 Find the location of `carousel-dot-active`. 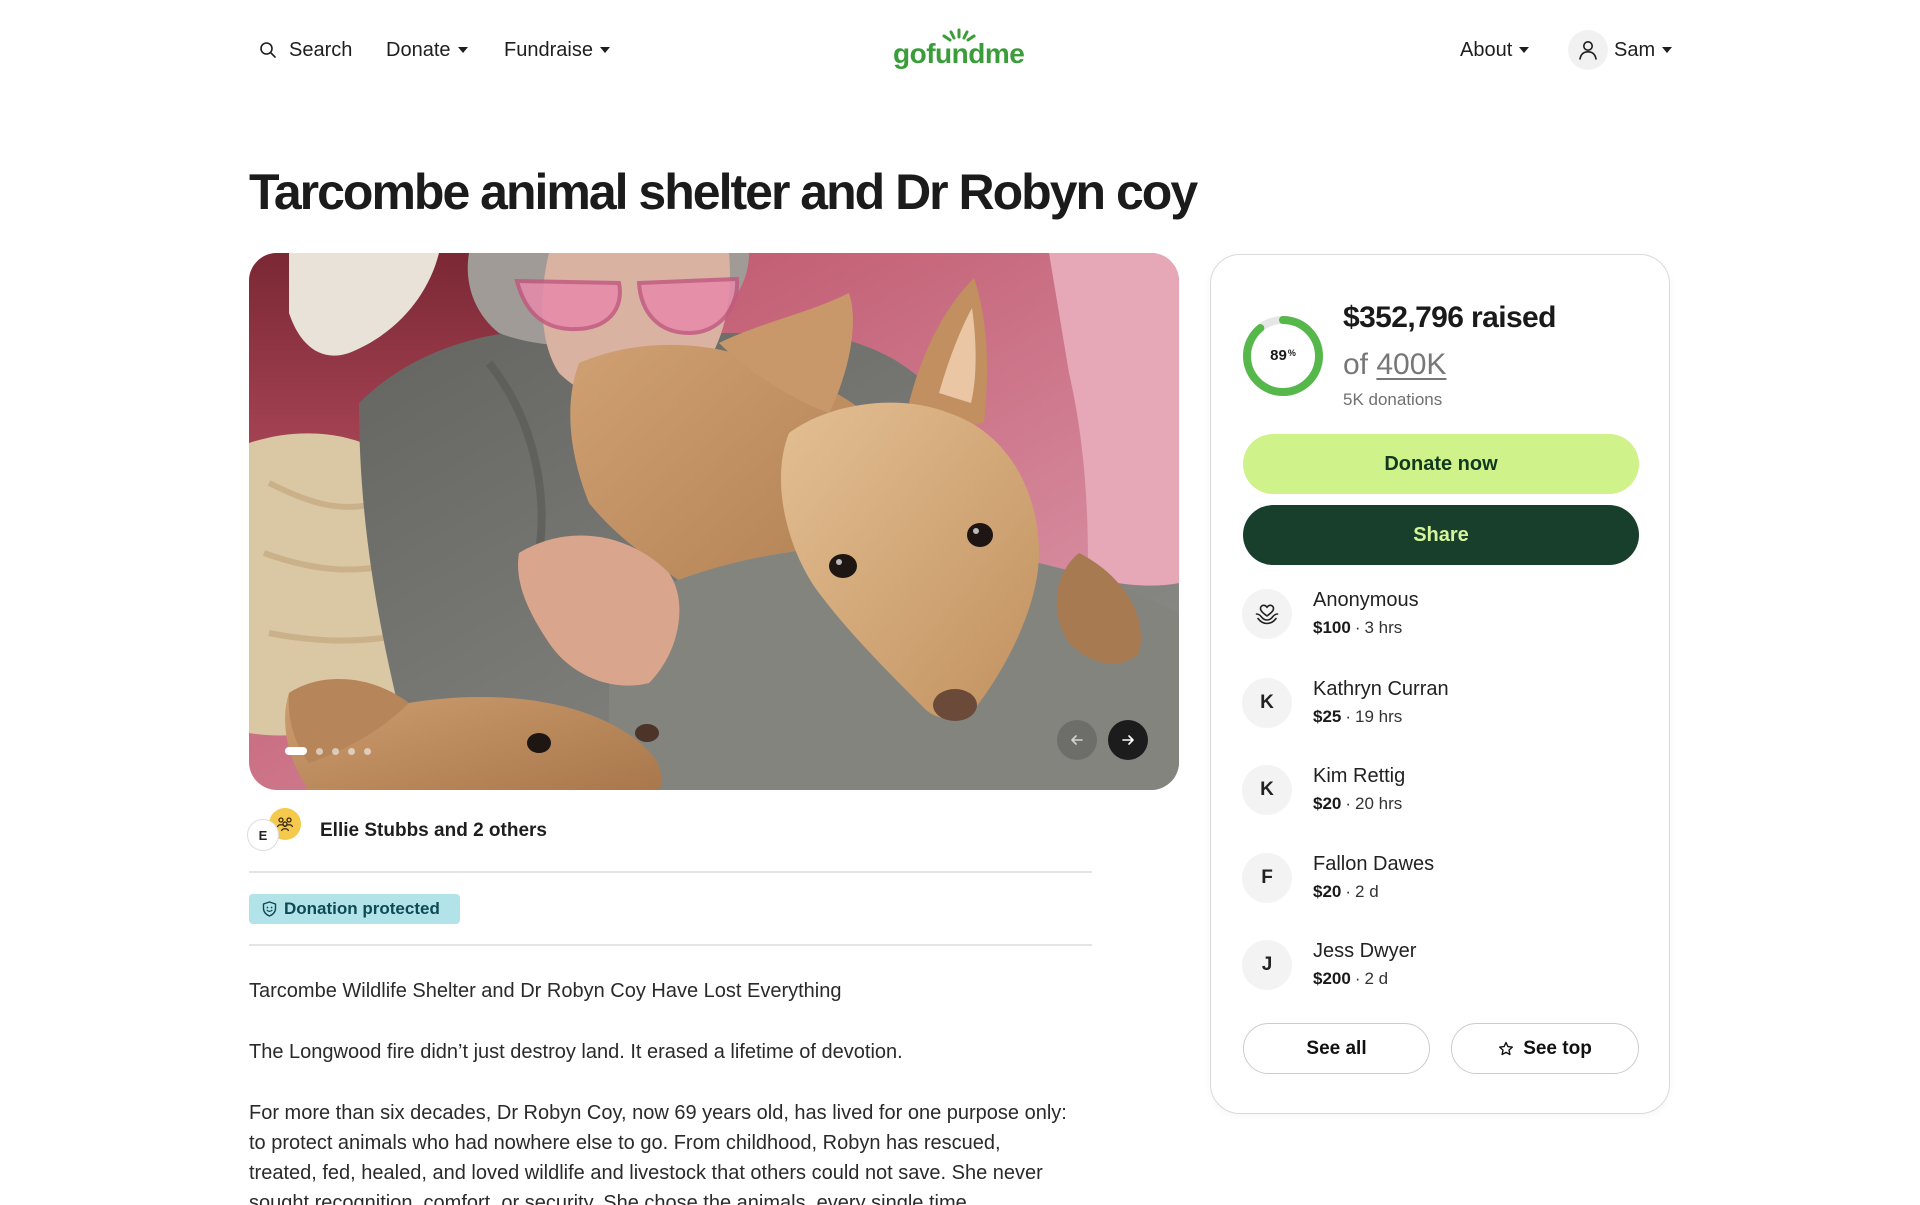

carousel-dot-active is located at coordinates (296, 751).